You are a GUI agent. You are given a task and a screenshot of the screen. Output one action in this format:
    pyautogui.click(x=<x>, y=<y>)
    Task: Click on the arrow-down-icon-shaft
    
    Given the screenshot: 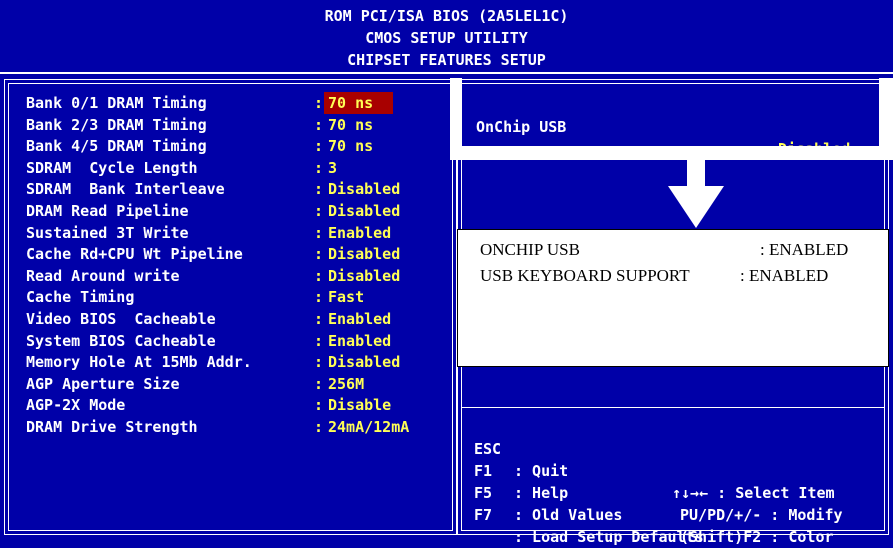 What is the action you would take?
    pyautogui.click(x=696, y=174)
    